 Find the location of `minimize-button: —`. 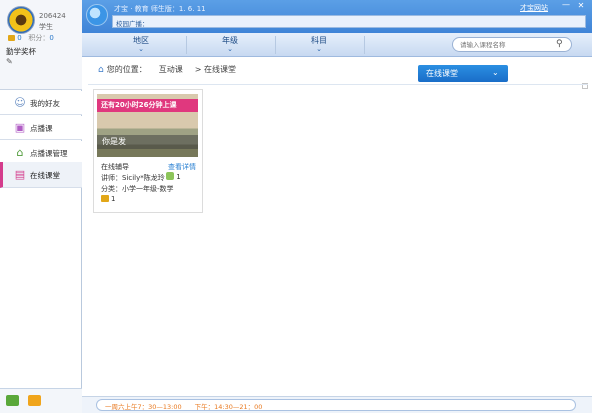

minimize-button: — is located at coordinates (566, 6).